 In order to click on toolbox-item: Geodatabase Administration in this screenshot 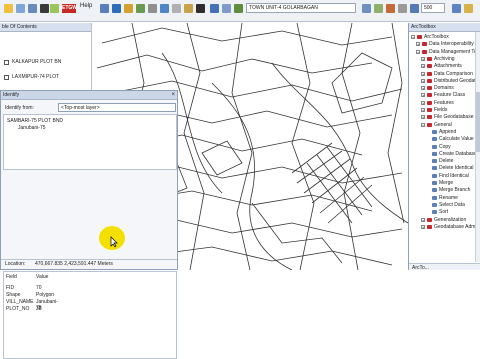, I will do `click(457, 227)`.